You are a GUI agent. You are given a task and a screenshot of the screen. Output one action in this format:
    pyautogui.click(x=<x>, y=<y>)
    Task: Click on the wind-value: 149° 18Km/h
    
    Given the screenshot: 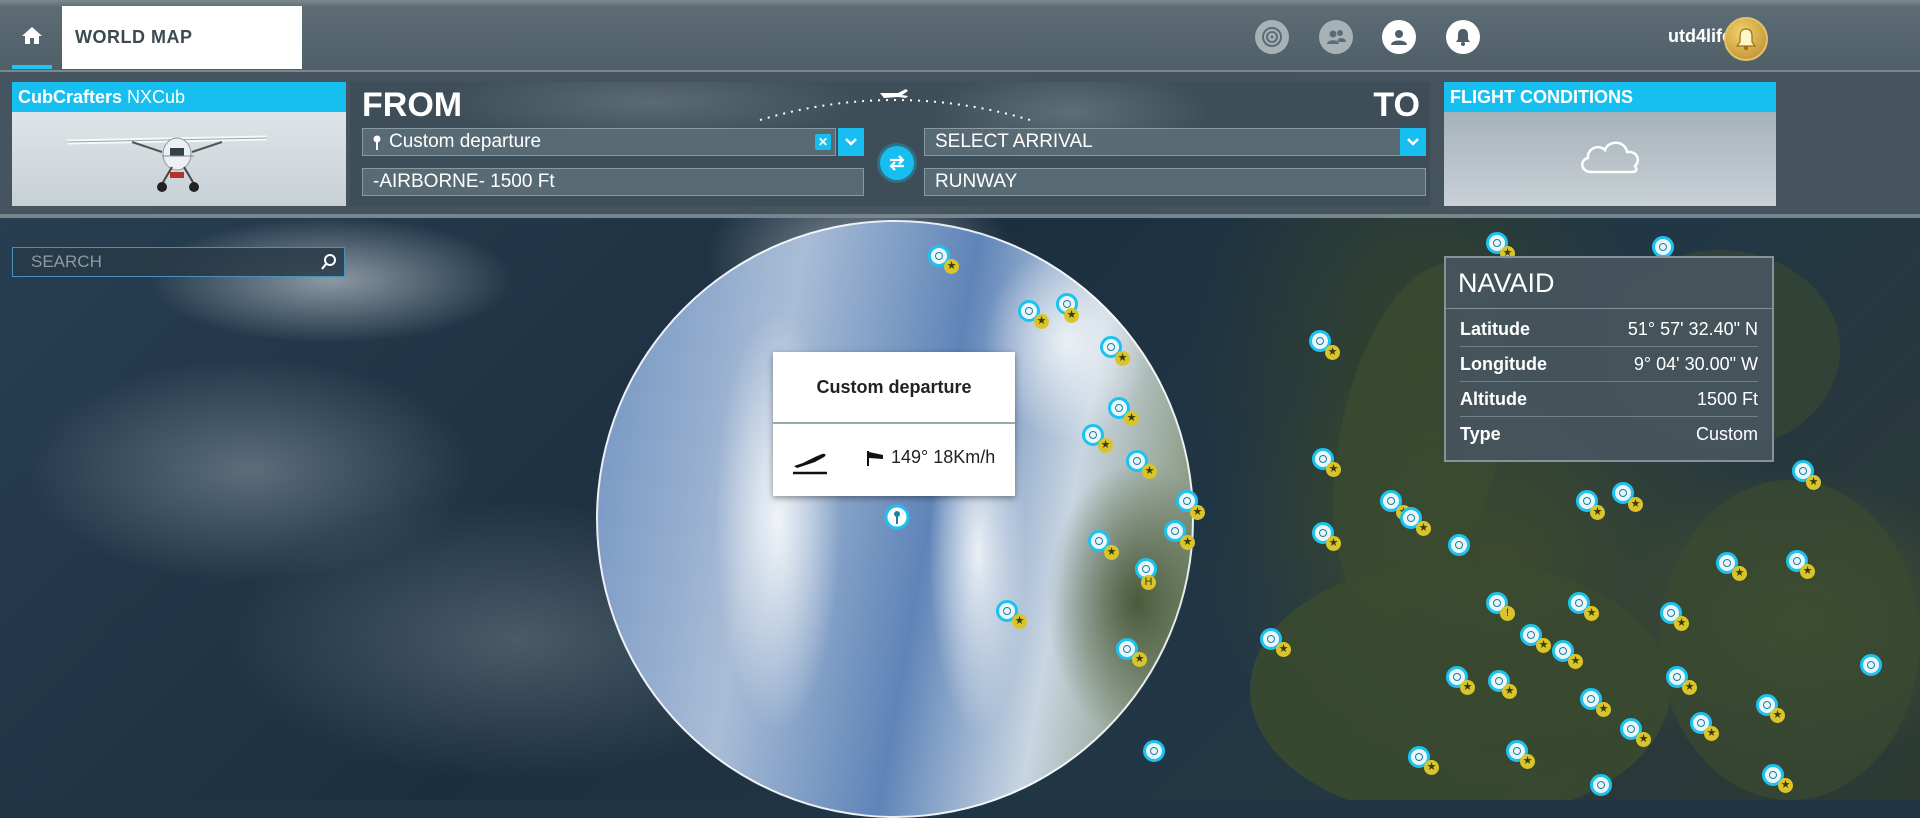 What is the action you would take?
    pyautogui.click(x=943, y=457)
    